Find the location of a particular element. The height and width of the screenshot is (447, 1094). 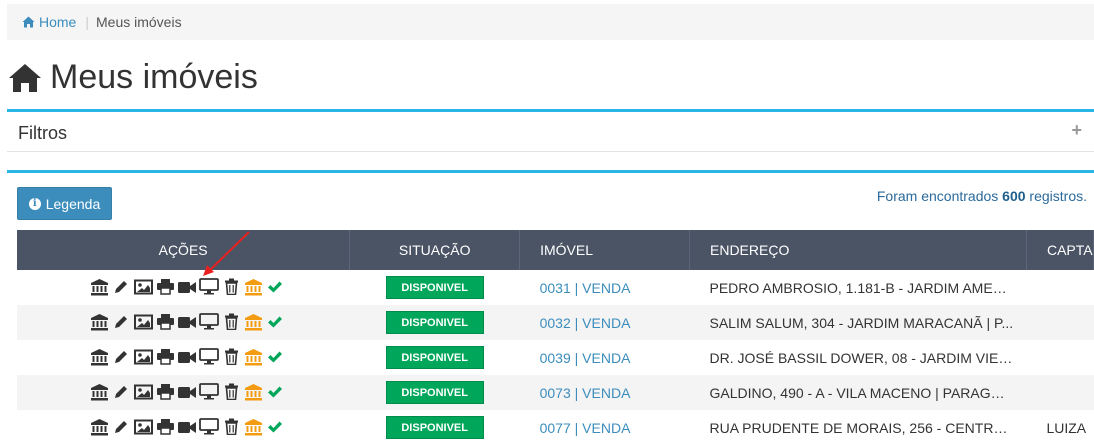

imovel-link: 0031 | VENDA is located at coordinates (585, 288).